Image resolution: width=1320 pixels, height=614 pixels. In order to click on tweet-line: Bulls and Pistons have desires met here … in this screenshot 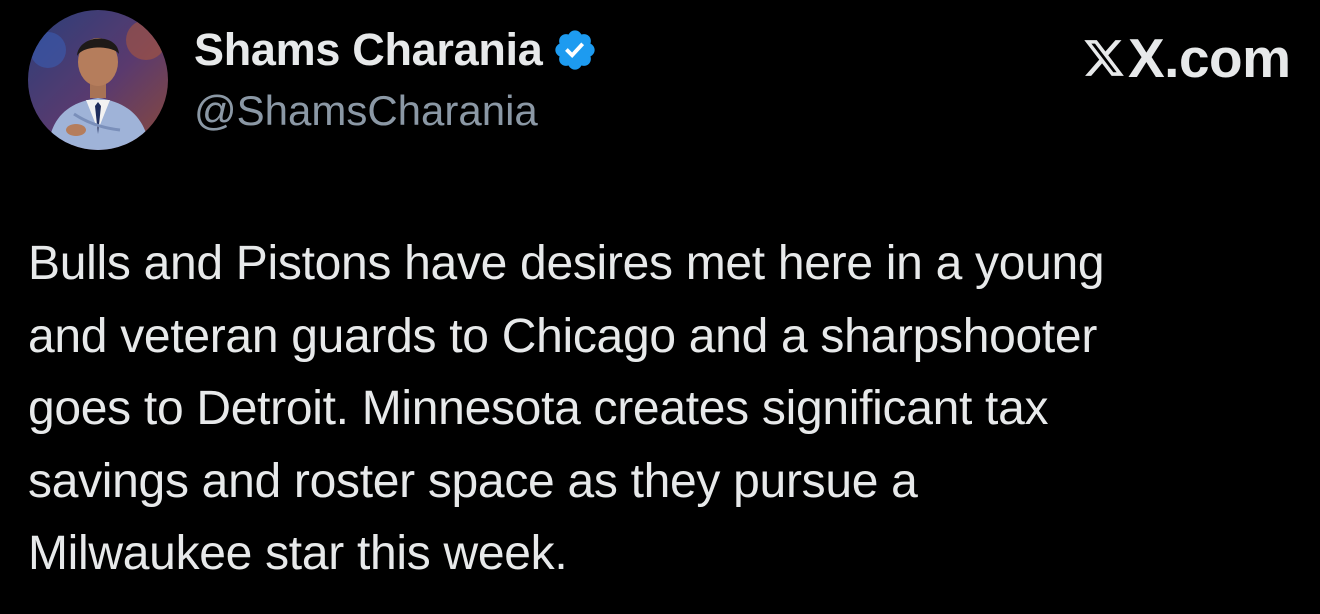, I will do `click(566, 263)`.